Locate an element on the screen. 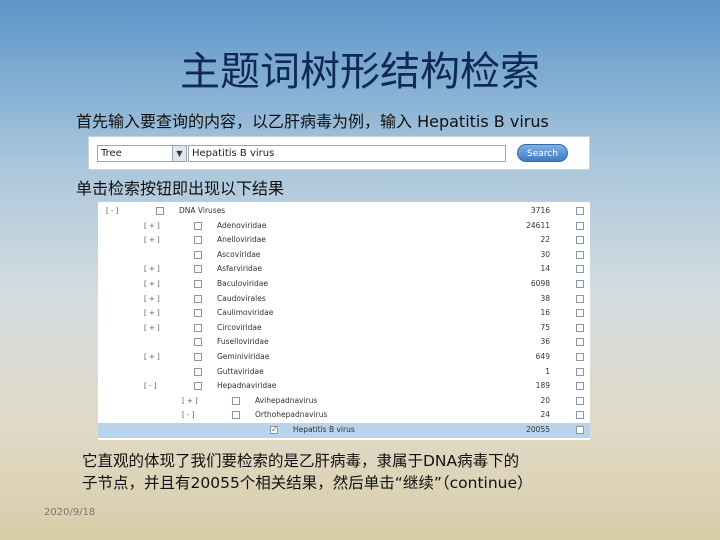 This screenshot has width=720, height=540. tree-row: [ - ] Hepadnaviridae 189 is located at coordinates (344, 386).